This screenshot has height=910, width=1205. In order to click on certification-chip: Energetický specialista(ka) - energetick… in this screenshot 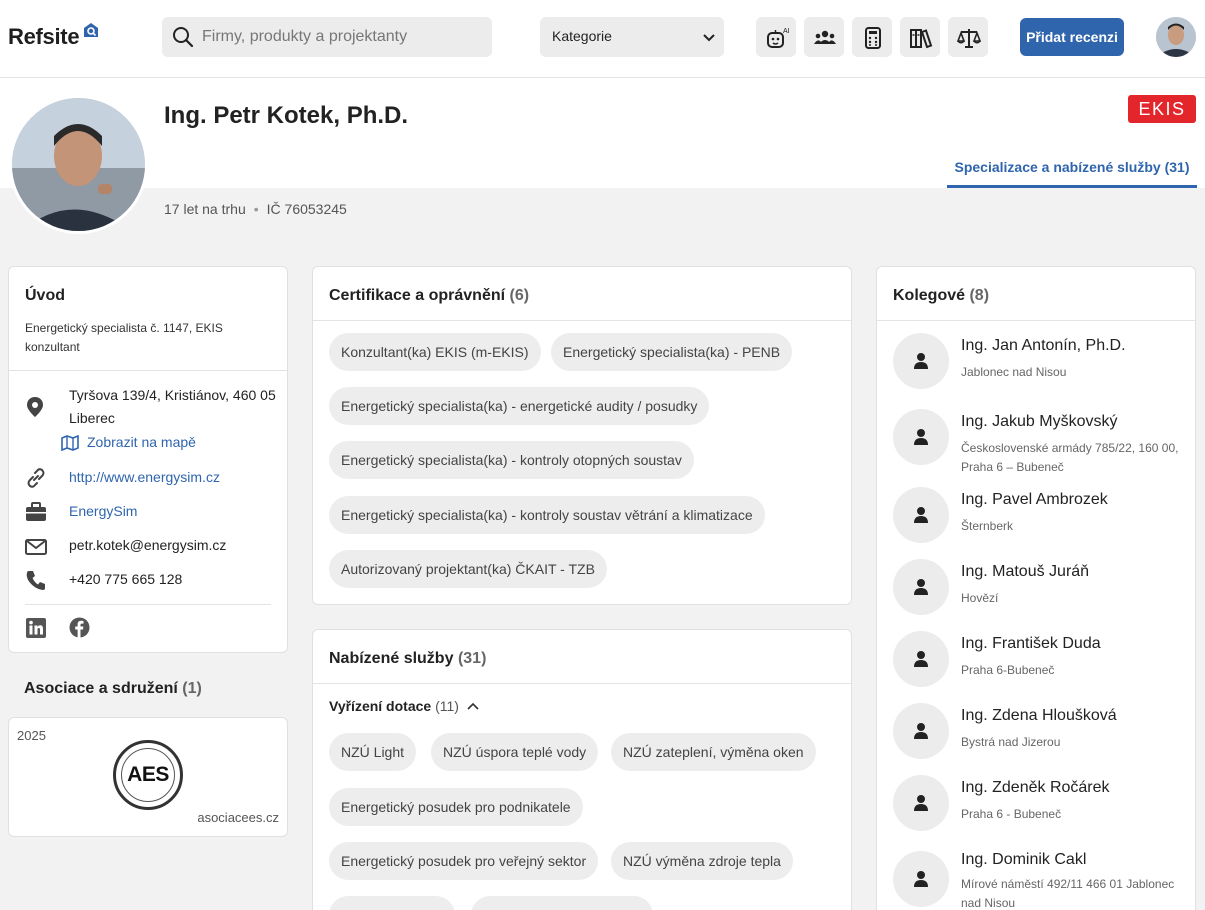, I will do `click(519, 406)`.